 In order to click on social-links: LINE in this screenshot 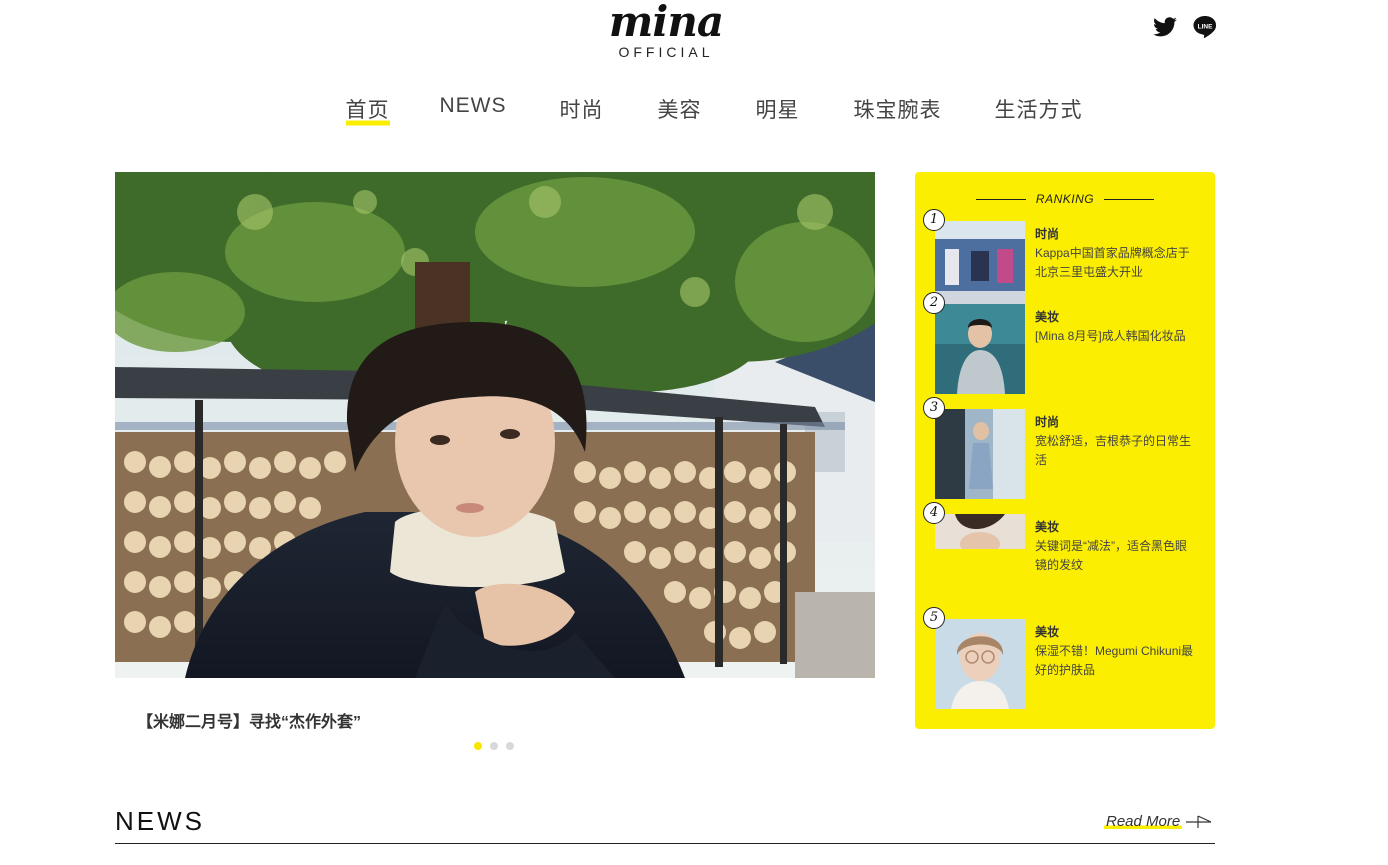, I will do `click(1185, 27)`.